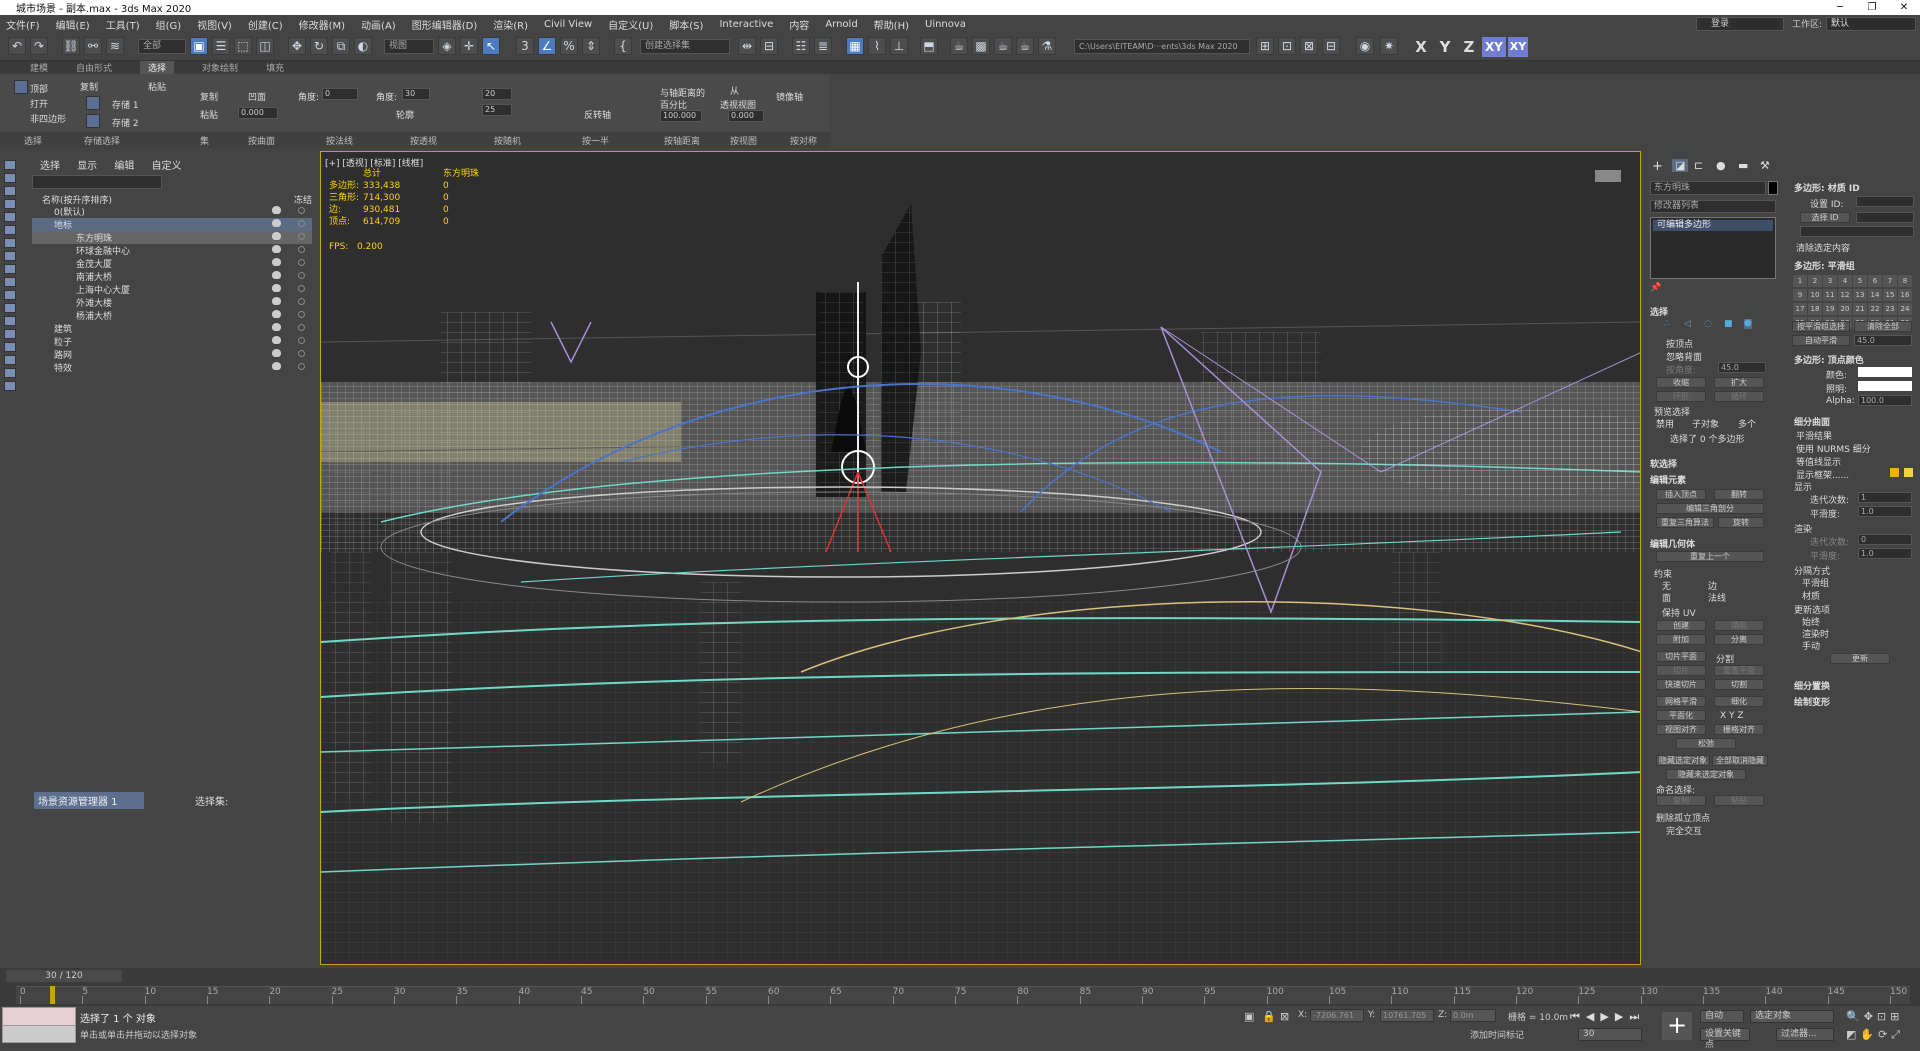  What do you see at coordinates (743, 140) in the screenshot?
I see `ribbon-group-9: 按视图` at bounding box center [743, 140].